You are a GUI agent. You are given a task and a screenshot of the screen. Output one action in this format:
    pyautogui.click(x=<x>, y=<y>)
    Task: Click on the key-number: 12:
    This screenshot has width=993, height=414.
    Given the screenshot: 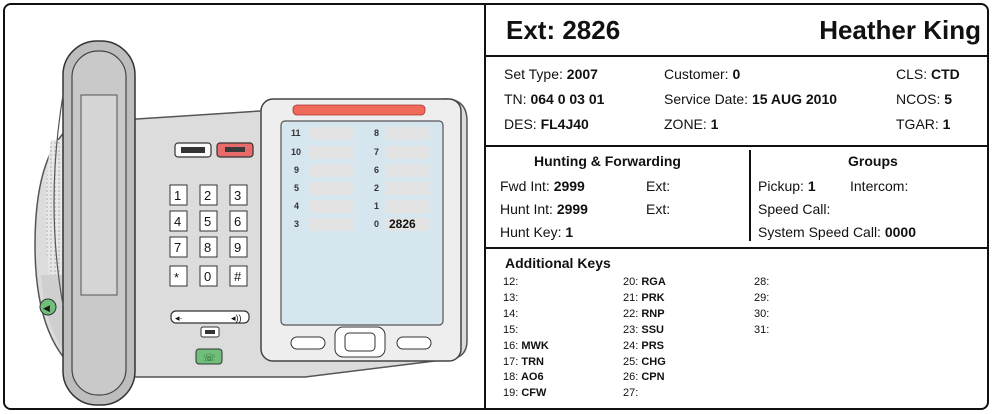 What is the action you would take?
    pyautogui.click(x=511, y=282)
    